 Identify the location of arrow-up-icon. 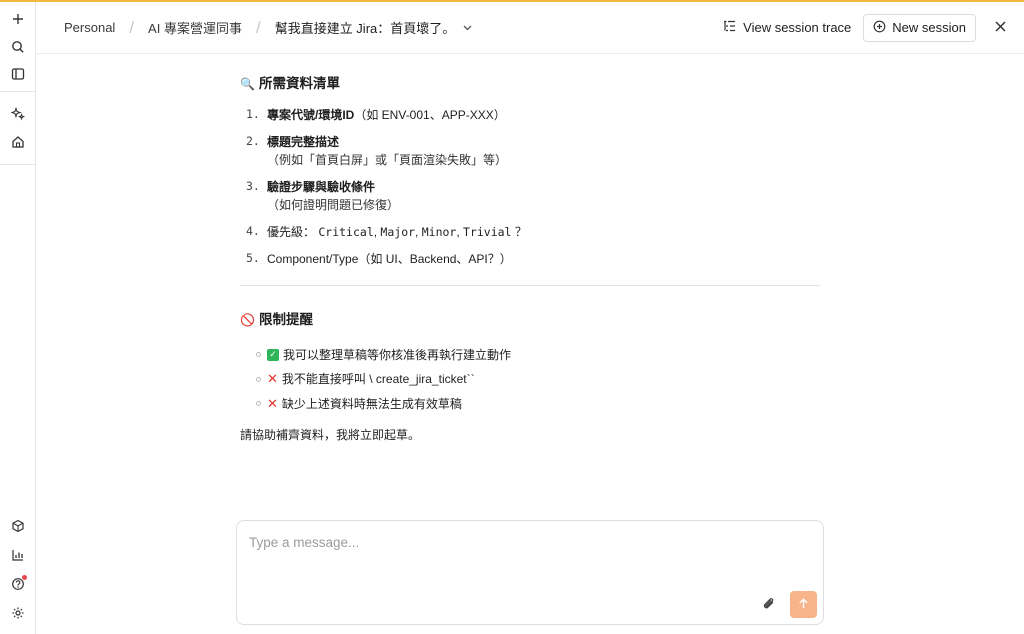
(803, 605).